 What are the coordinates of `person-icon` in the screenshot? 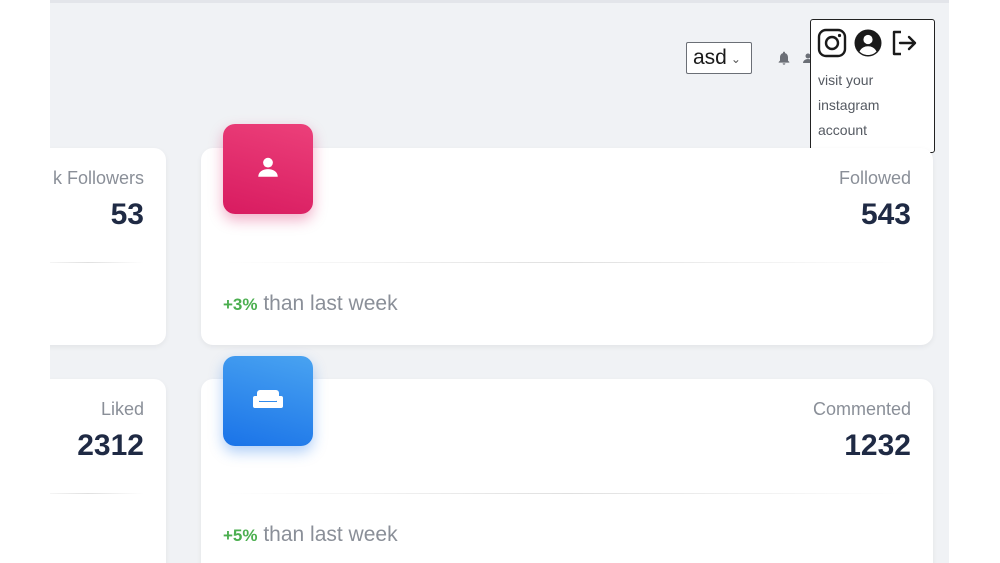 It's located at (268, 169).